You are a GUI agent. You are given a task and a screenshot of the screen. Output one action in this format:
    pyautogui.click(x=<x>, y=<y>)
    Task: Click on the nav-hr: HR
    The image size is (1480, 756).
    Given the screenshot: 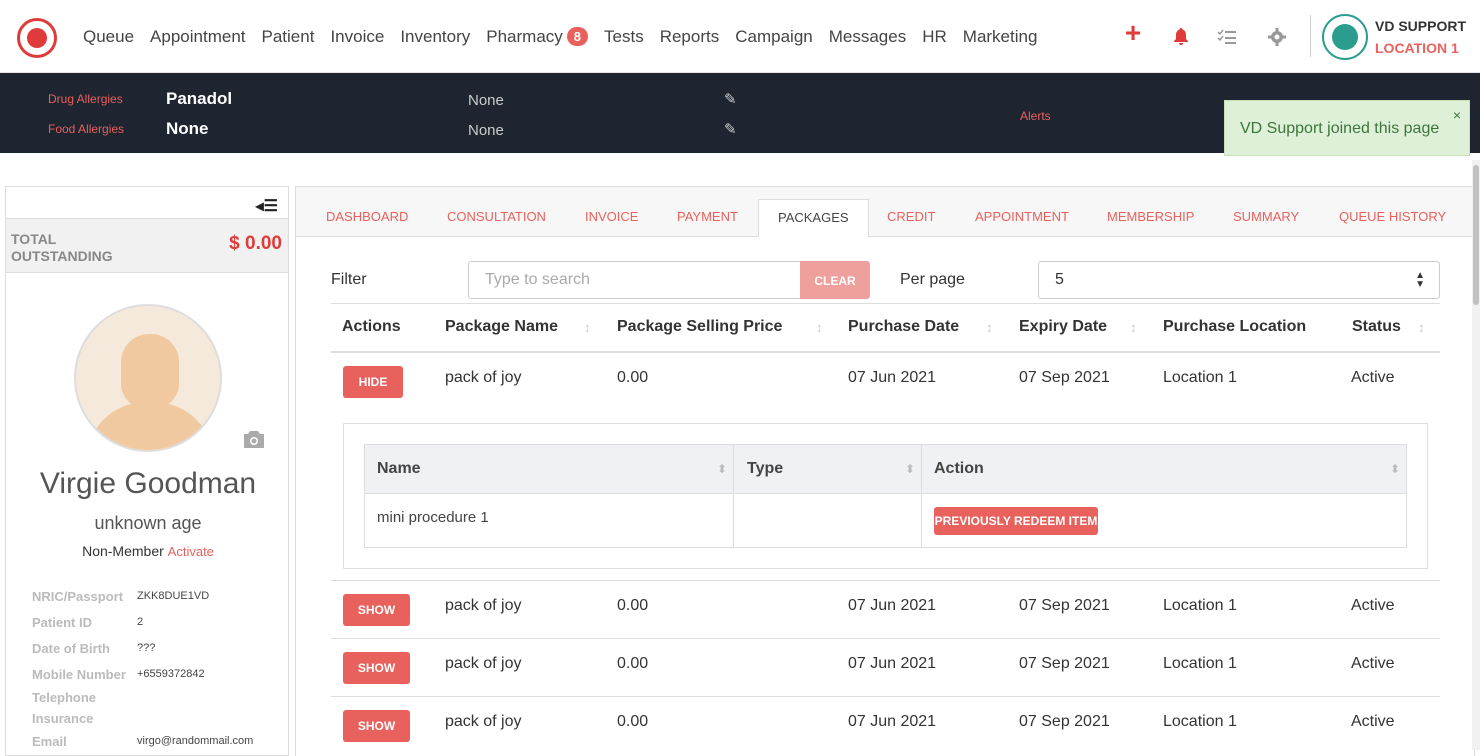 What is the action you would take?
    pyautogui.click(x=934, y=37)
    